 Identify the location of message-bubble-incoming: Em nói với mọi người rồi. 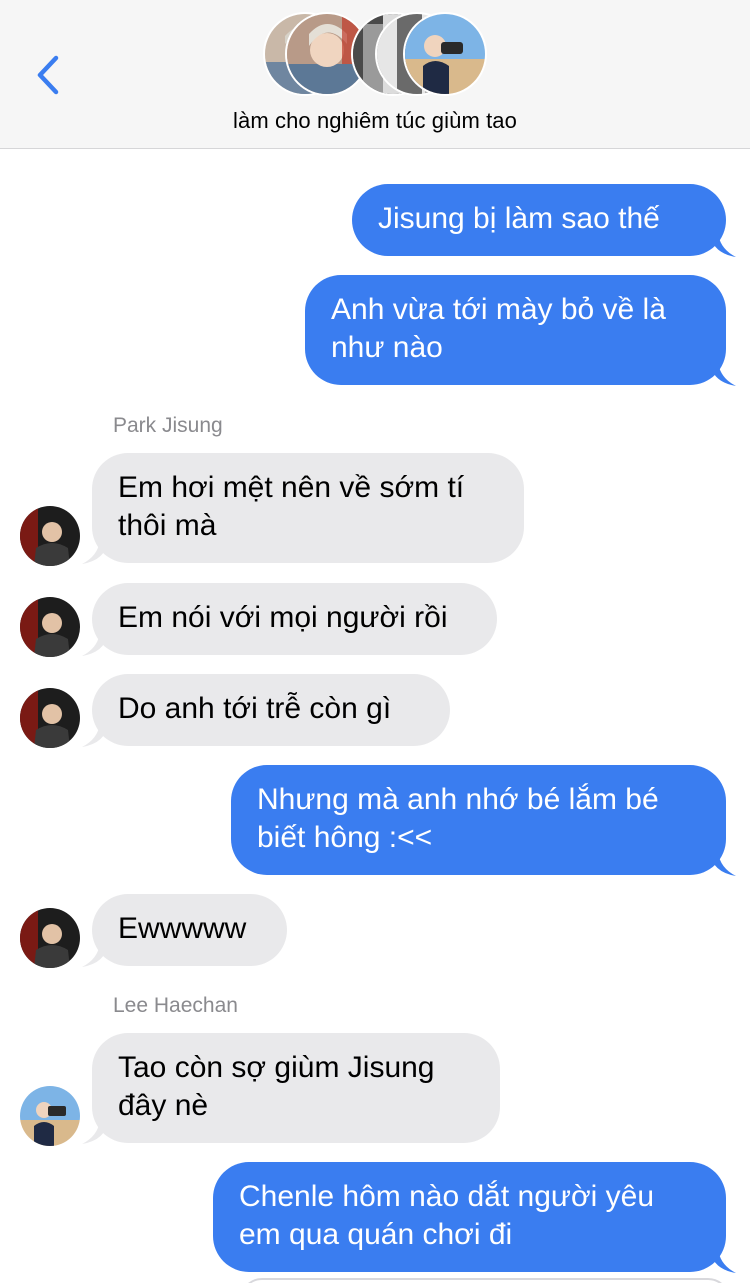
(289, 619).